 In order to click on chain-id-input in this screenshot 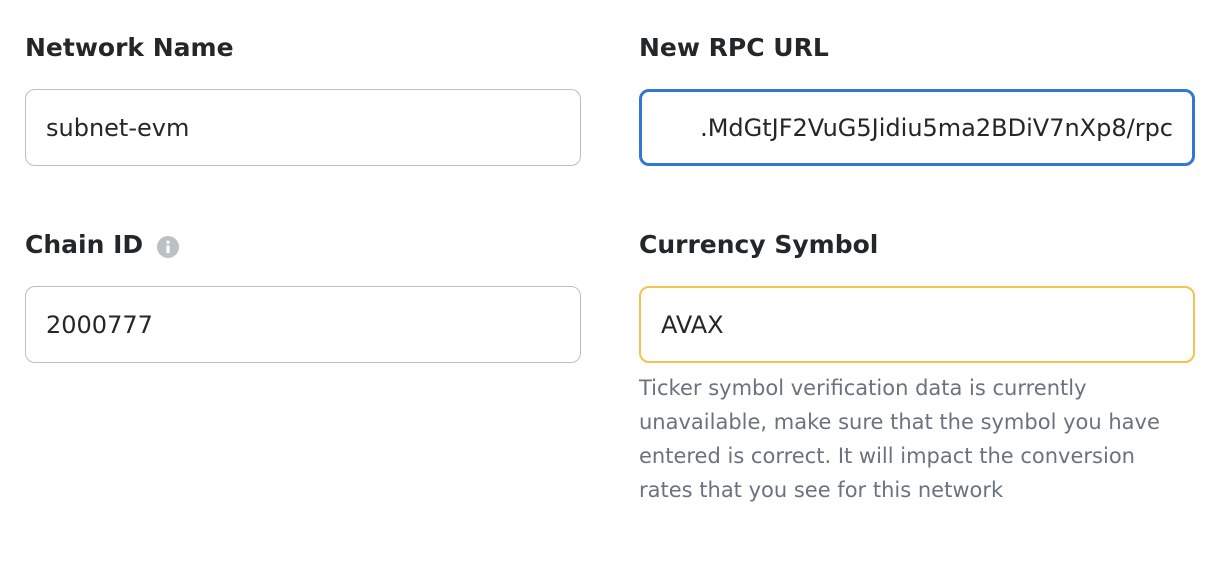, I will do `click(303, 324)`.